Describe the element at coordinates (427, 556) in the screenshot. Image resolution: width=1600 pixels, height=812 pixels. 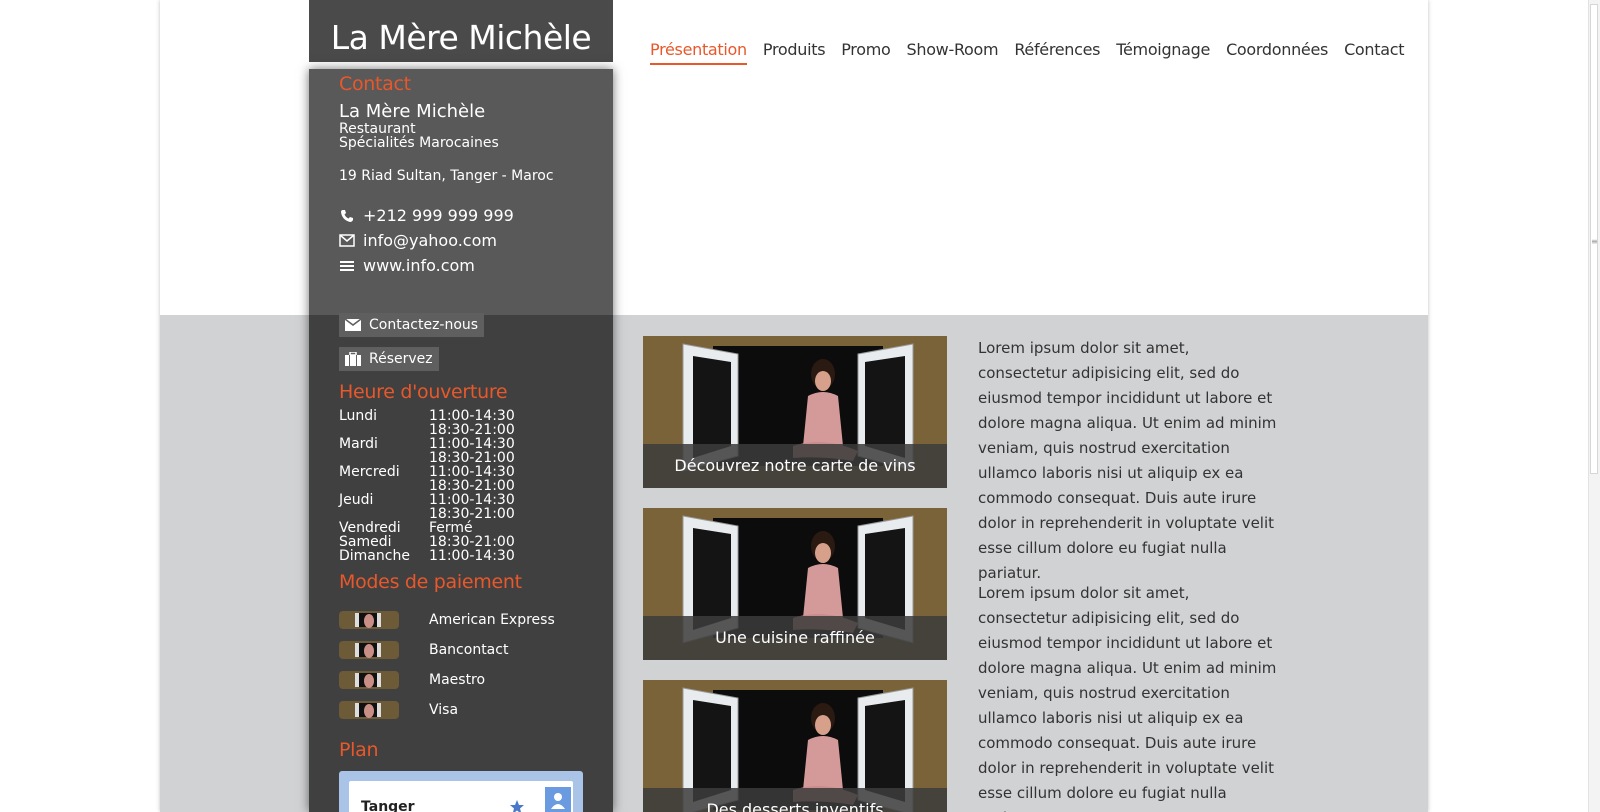
I see `hours-row-dimanche: Dimanche 11:00-14:30` at that location.